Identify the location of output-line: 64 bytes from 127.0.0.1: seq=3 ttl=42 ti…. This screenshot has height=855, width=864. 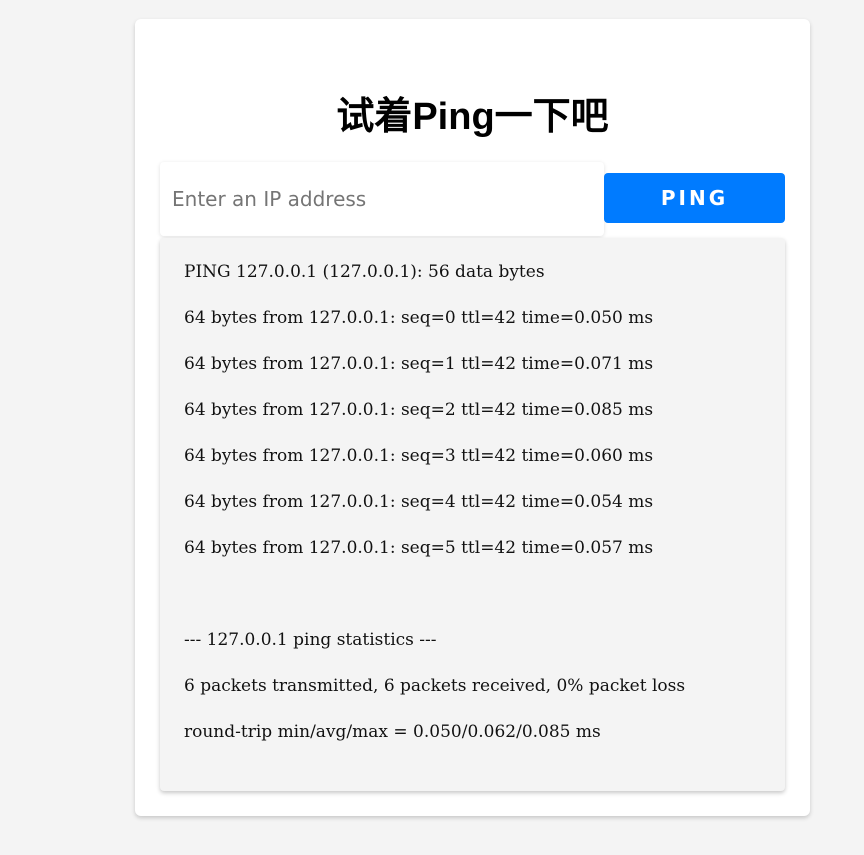
(419, 456).